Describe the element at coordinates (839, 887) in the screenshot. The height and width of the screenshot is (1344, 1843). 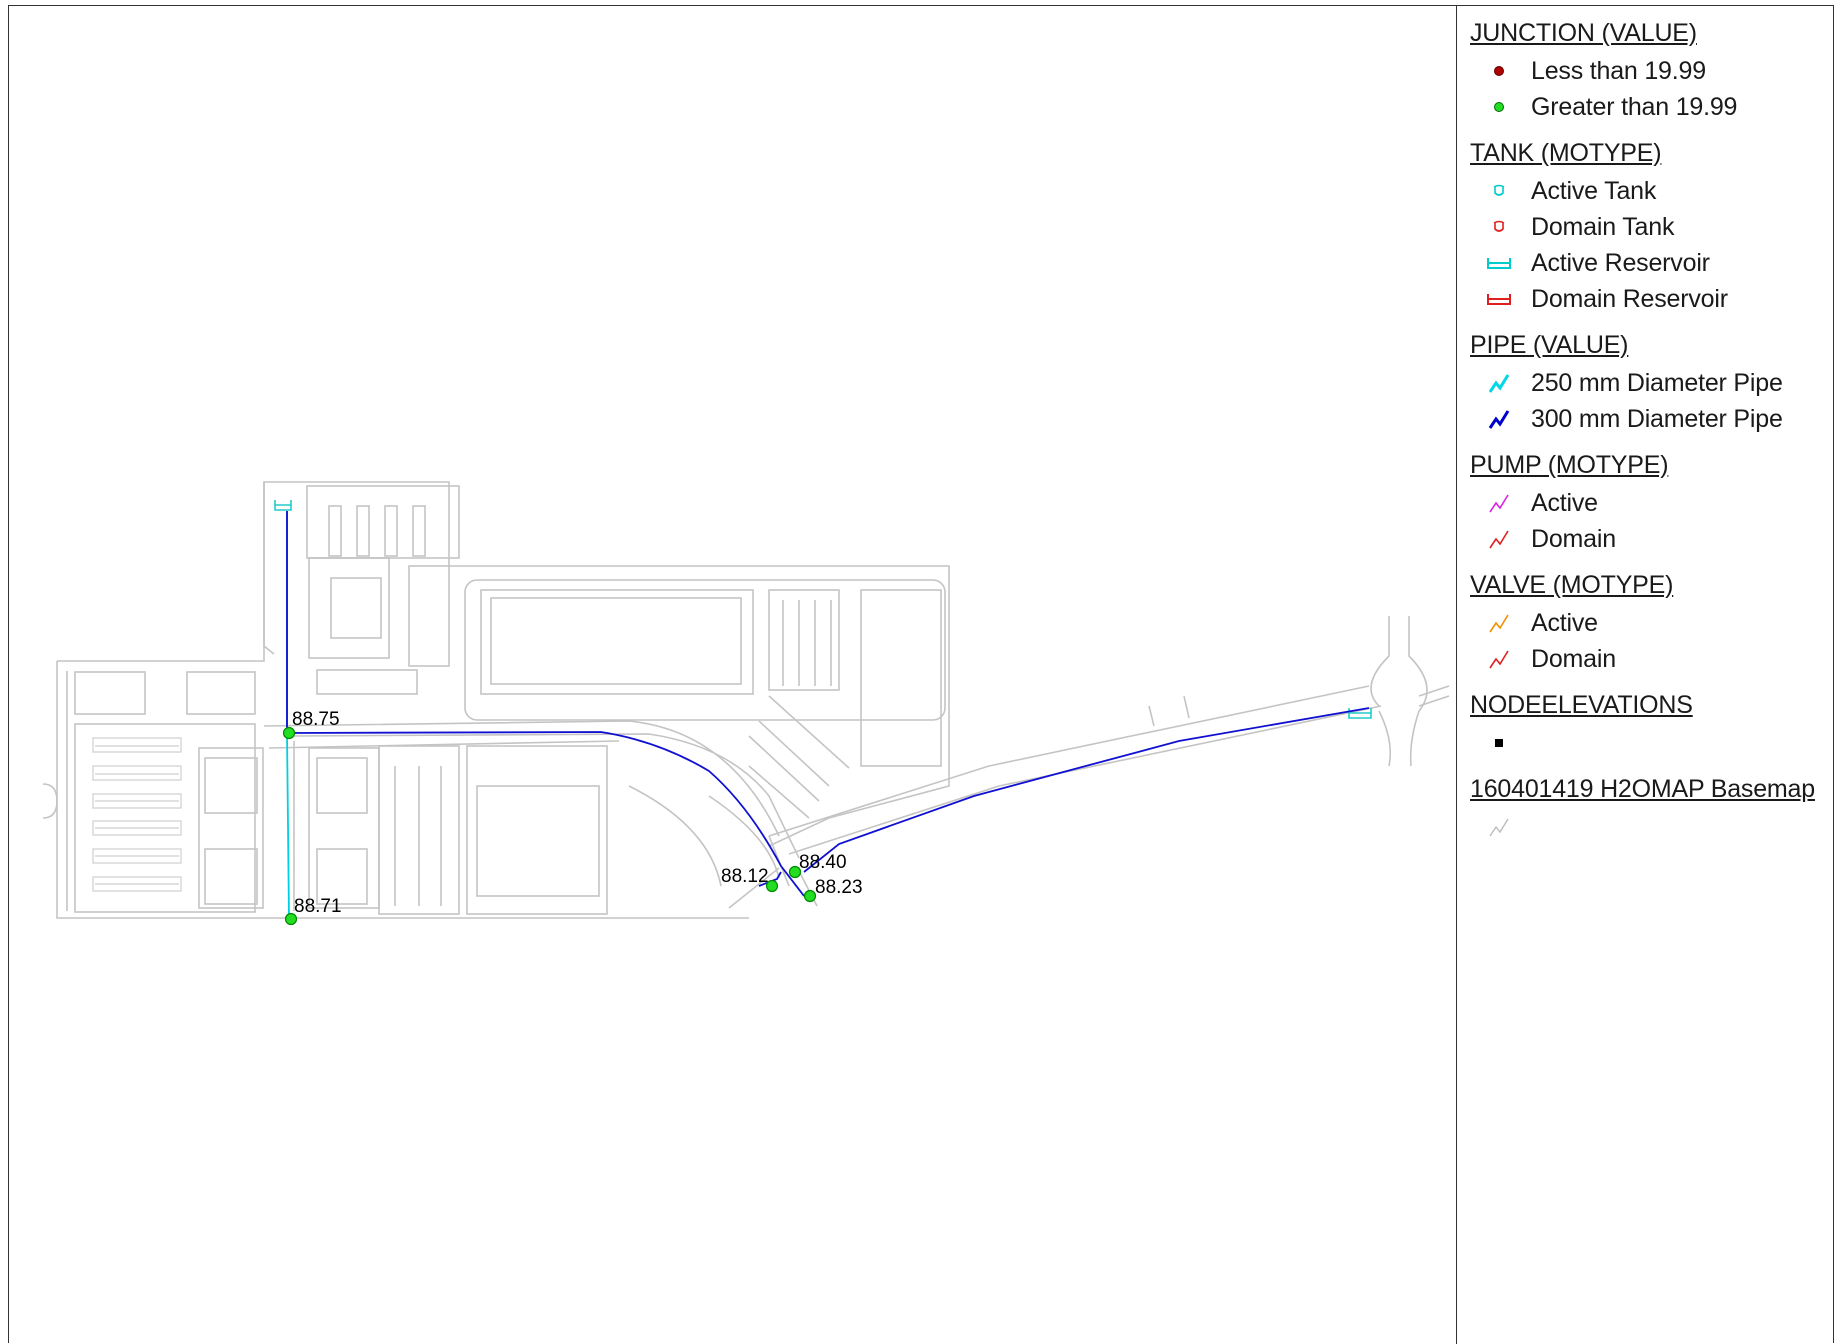
I see `elevation-label: 88.23` at that location.